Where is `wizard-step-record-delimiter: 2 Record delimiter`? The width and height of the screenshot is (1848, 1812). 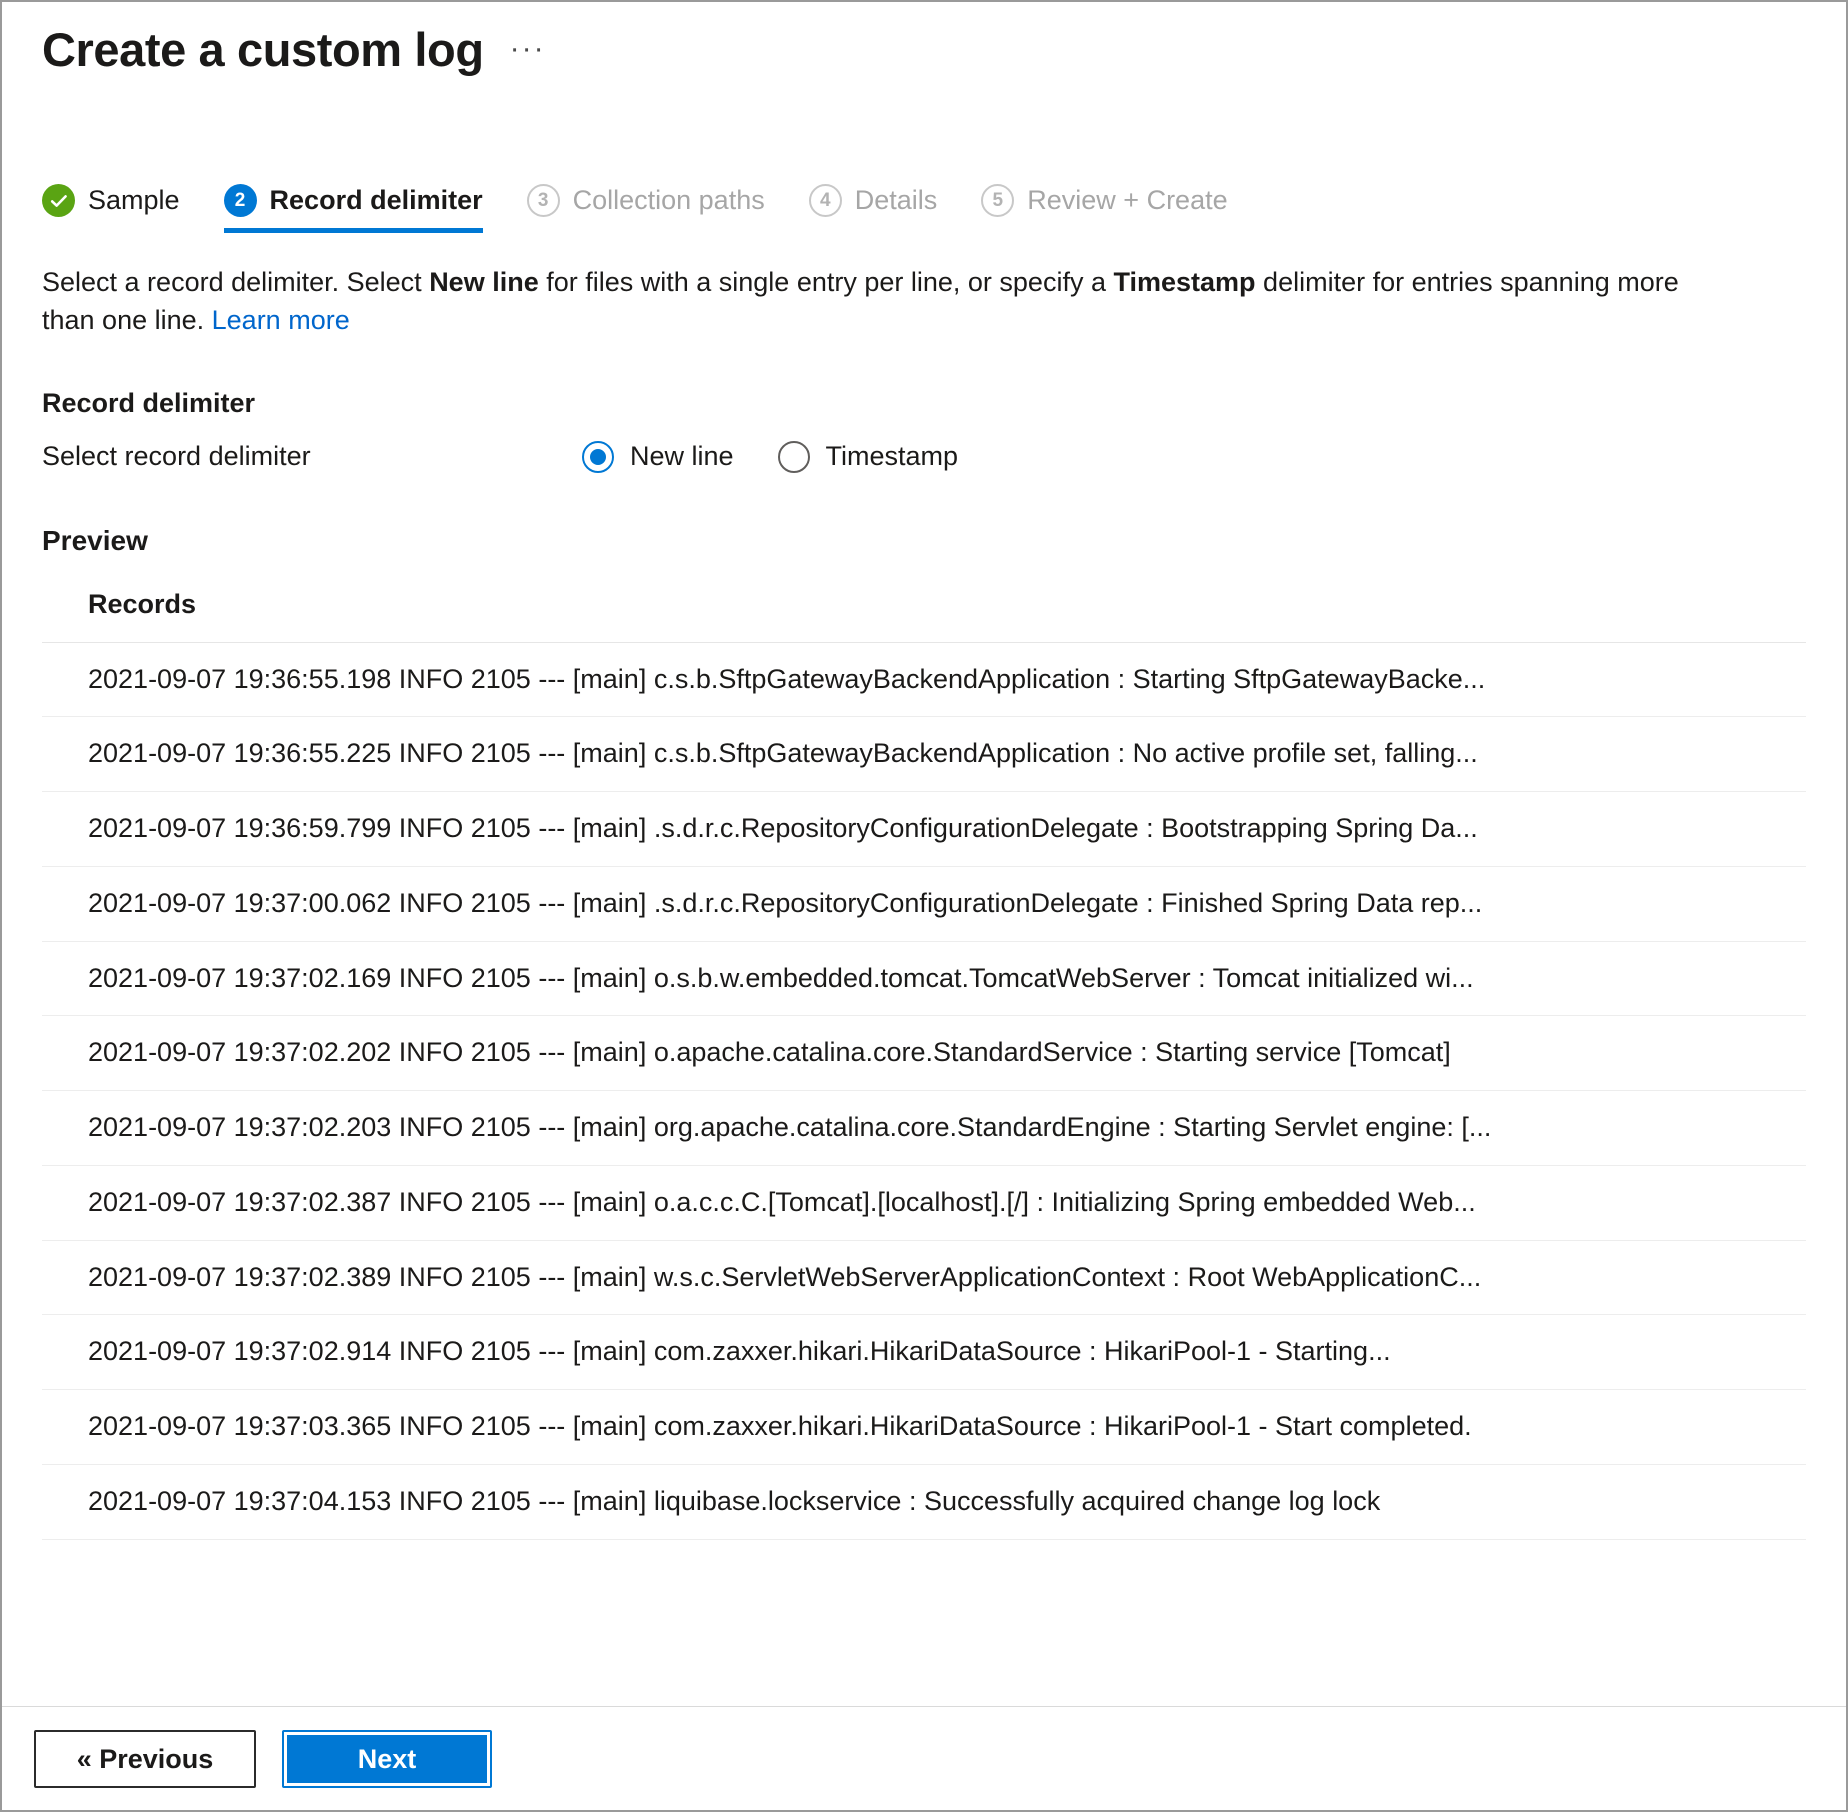 wizard-step-record-delimiter: 2 Record delimiter is located at coordinates (353, 208).